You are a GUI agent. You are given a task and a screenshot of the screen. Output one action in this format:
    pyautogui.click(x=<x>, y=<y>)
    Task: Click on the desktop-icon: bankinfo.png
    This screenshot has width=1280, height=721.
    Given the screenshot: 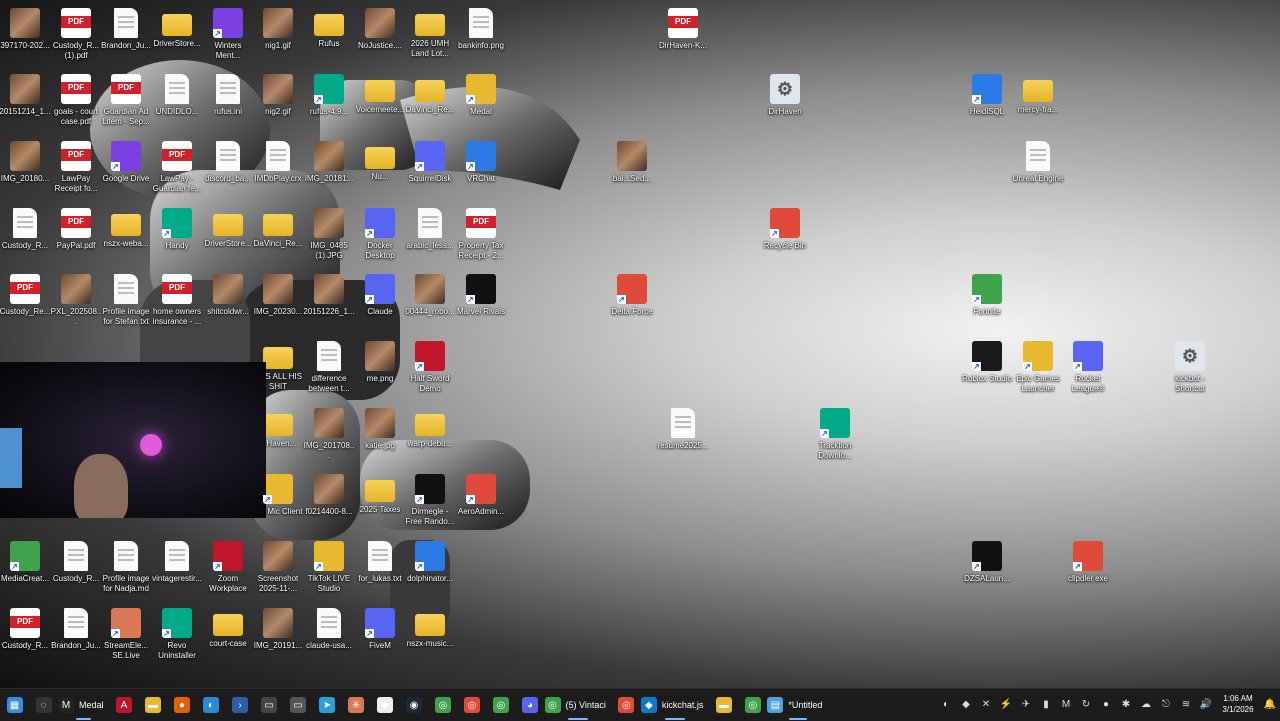 What is the action you would take?
    pyautogui.click(x=481, y=38)
    